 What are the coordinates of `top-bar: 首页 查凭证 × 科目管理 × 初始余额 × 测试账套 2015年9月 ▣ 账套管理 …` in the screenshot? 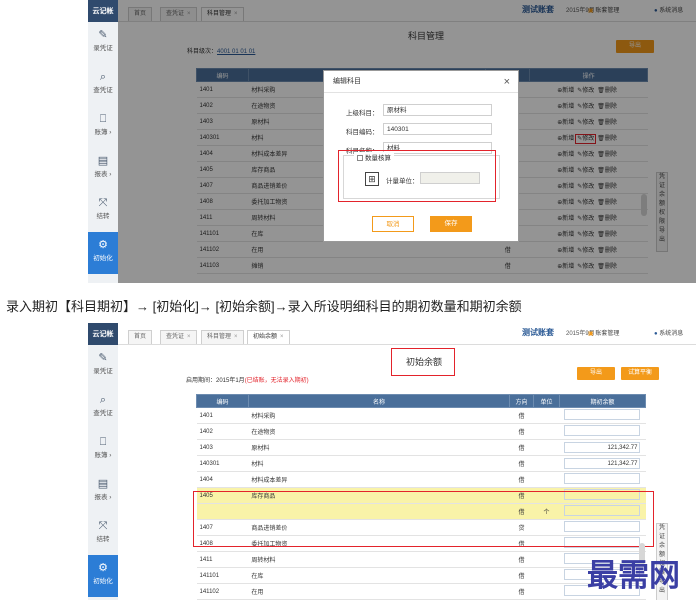 It's located at (407, 334).